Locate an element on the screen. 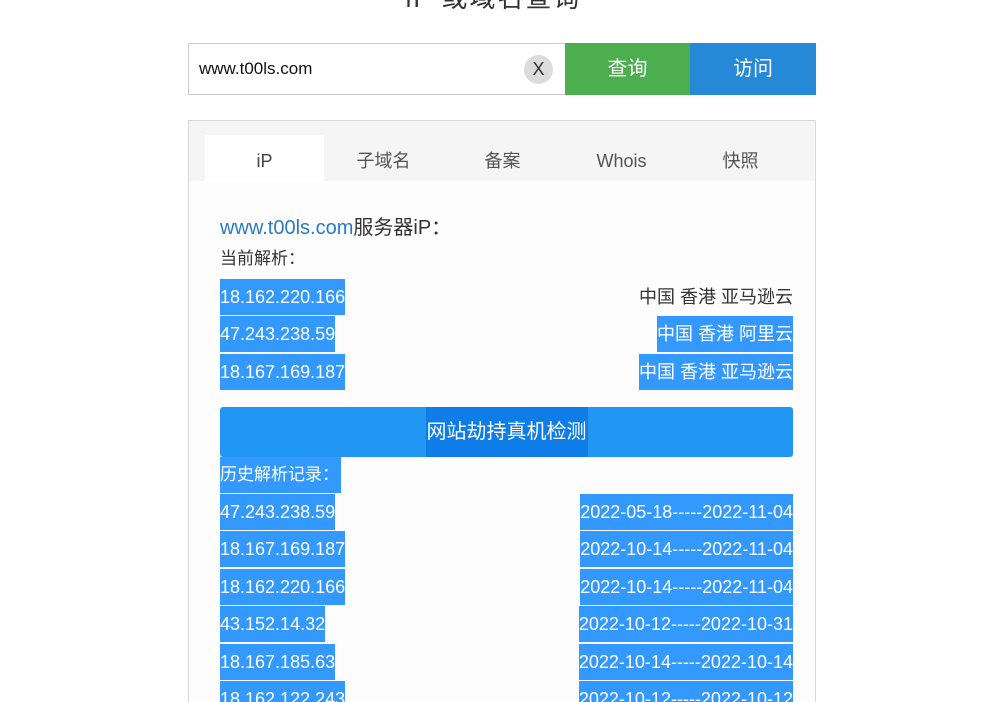  history-row: 18.167.185.63 2022-10-14-----2022-10-14 is located at coordinates (506, 662).